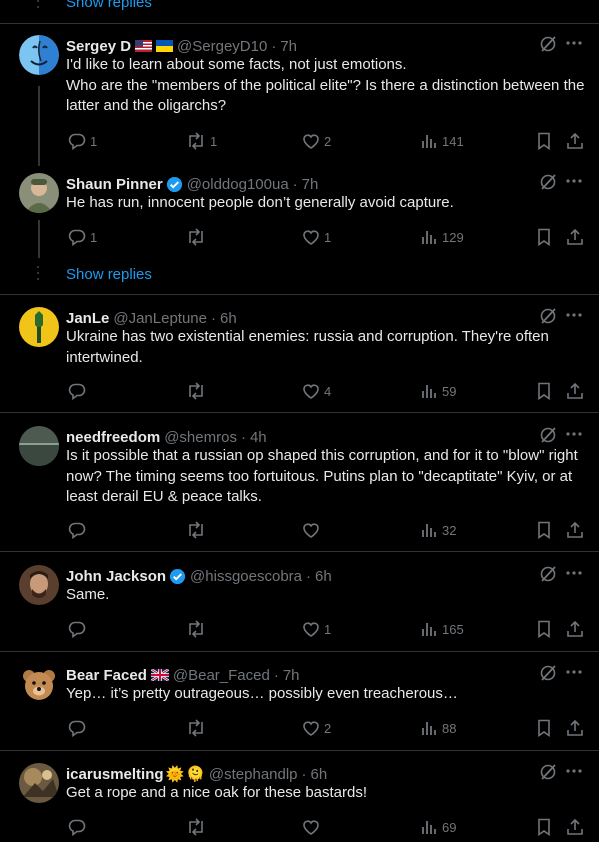  What do you see at coordinates (38, 6) in the screenshot?
I see `thread-connector-dots` at bounding box center [38, 6].